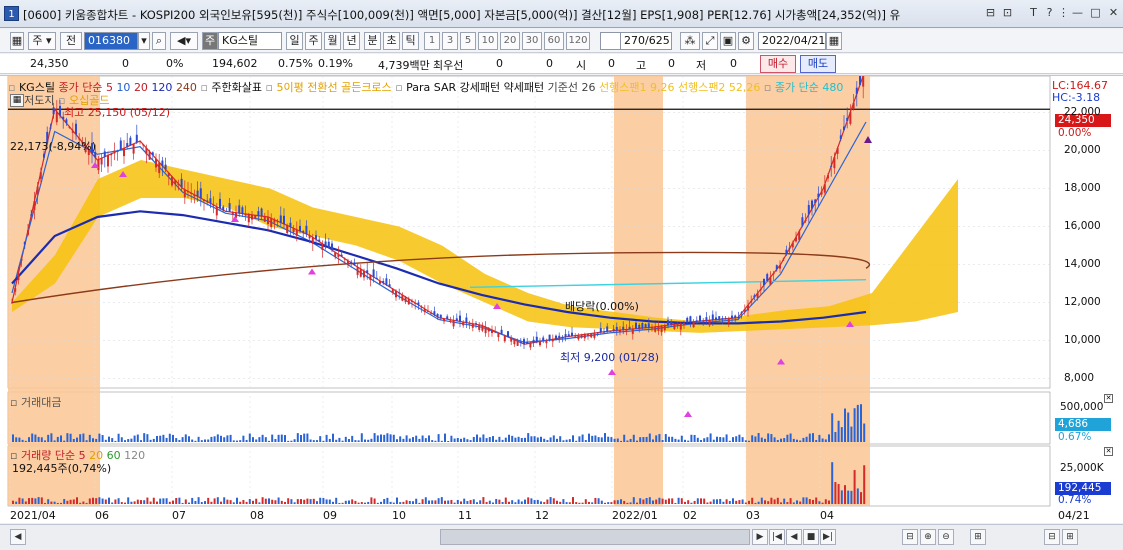 This screenshot has height=550, width=1123. Describe the element at coordinates (928, 537) in the screenshot. I see `zoom-in-icon: ⊕` at that location.